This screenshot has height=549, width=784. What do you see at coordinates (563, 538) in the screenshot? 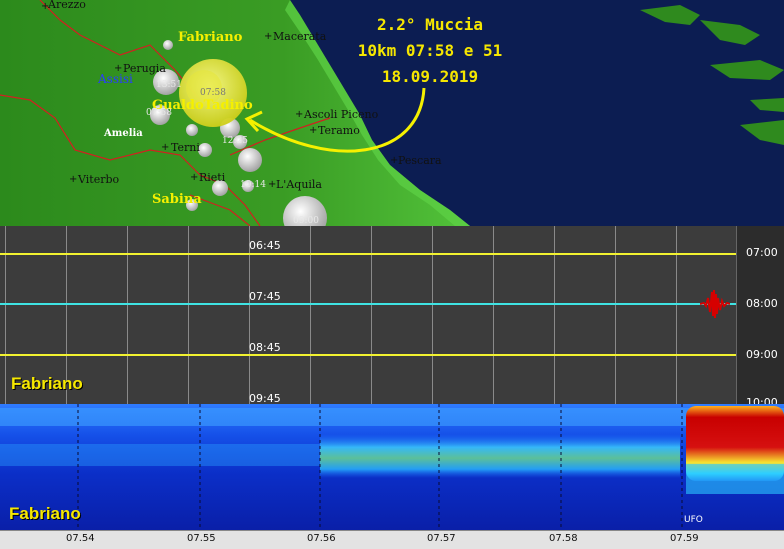
I see `x-tick-label: 07.58` at bounding box center [563, 538].